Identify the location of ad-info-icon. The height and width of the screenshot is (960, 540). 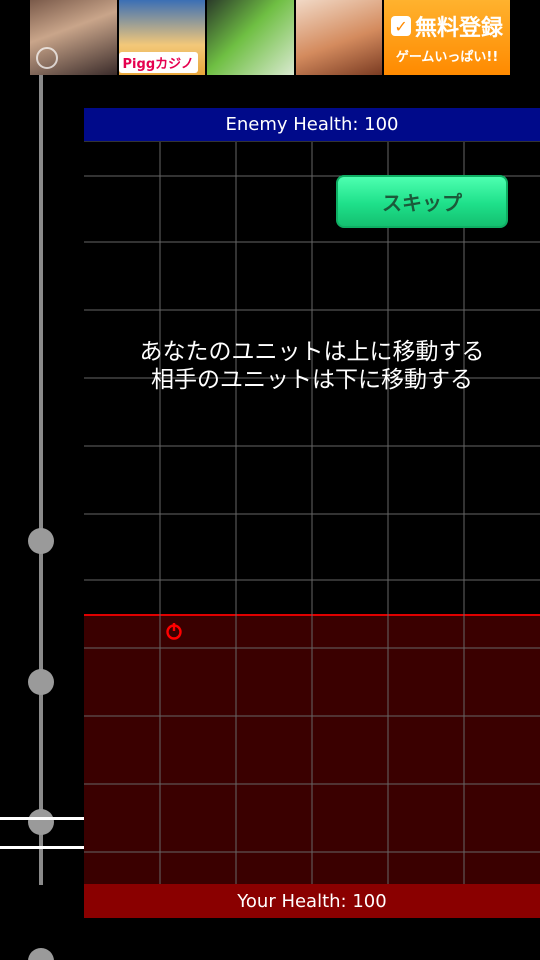
(47, 58).